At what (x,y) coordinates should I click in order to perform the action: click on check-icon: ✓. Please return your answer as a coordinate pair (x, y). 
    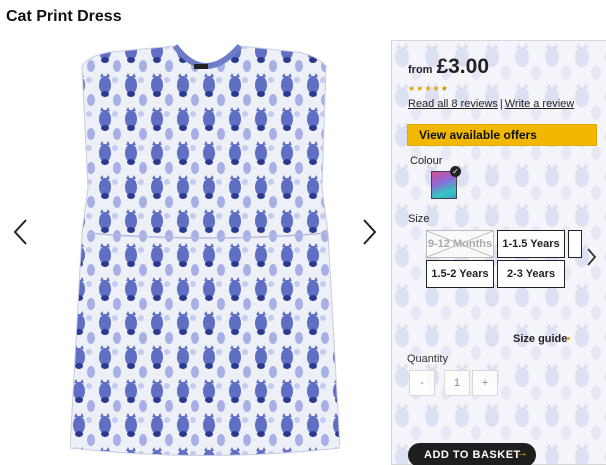
    Looking at the image, I should click on (455, 171).